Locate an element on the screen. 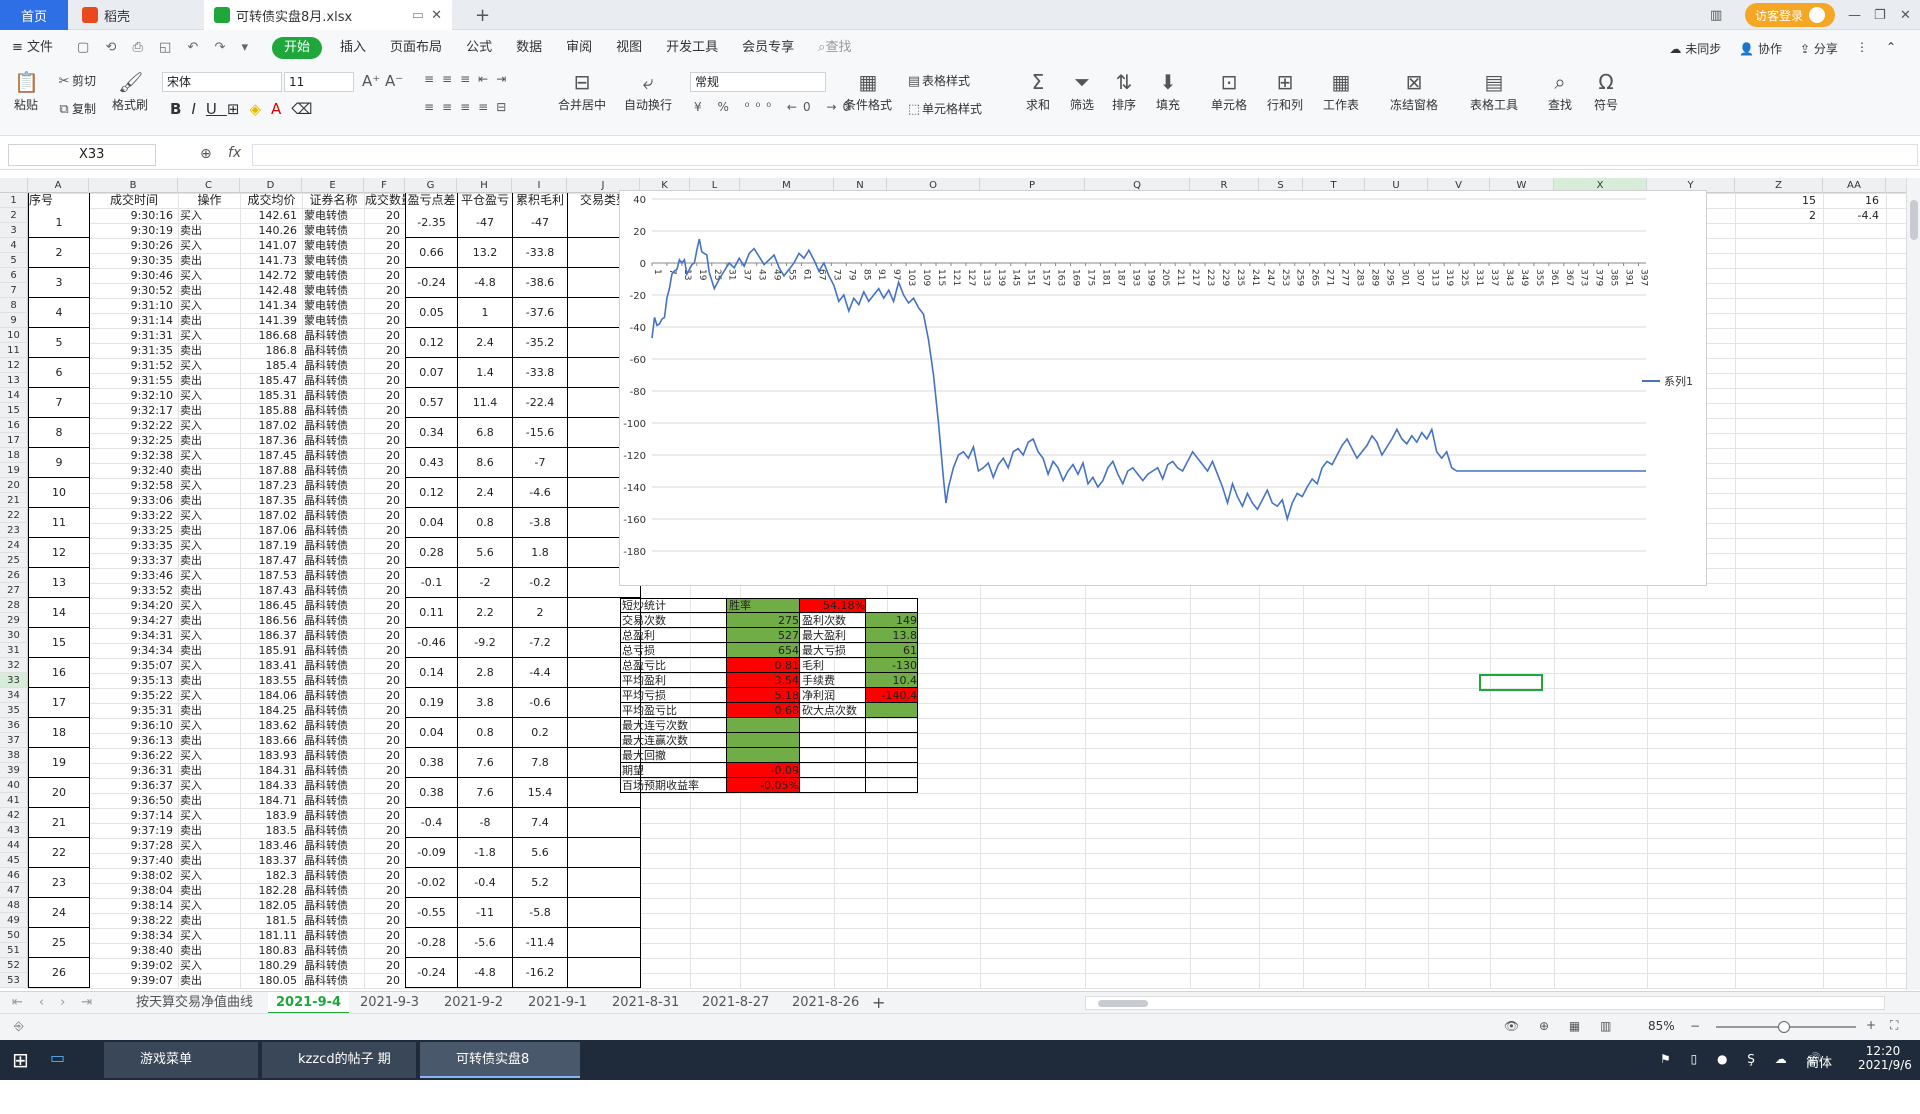 The image size is (1920, 1114). stat-value is located at coordinates (763, 725).